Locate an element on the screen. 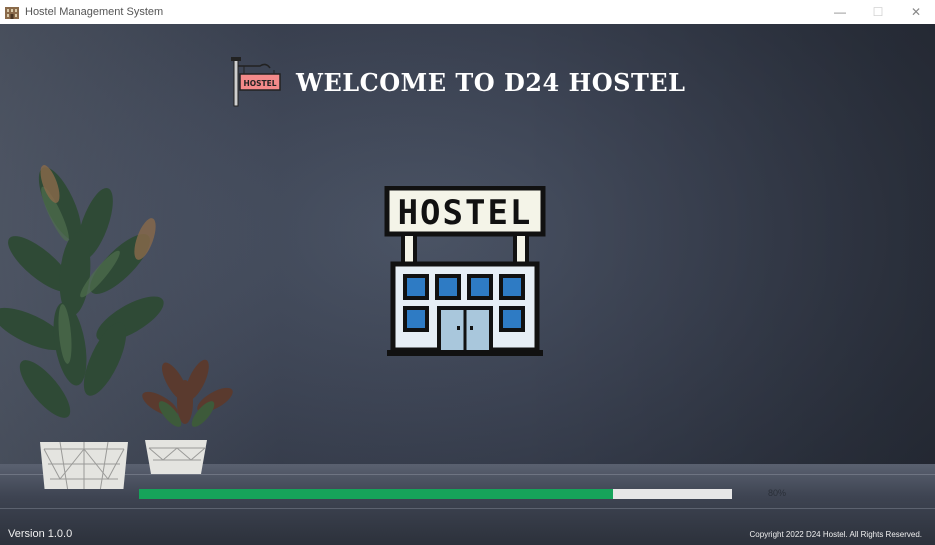 The width and height of the screenshot is (935, 545). potted-plant-small-image is located at coordinates (187, 416).